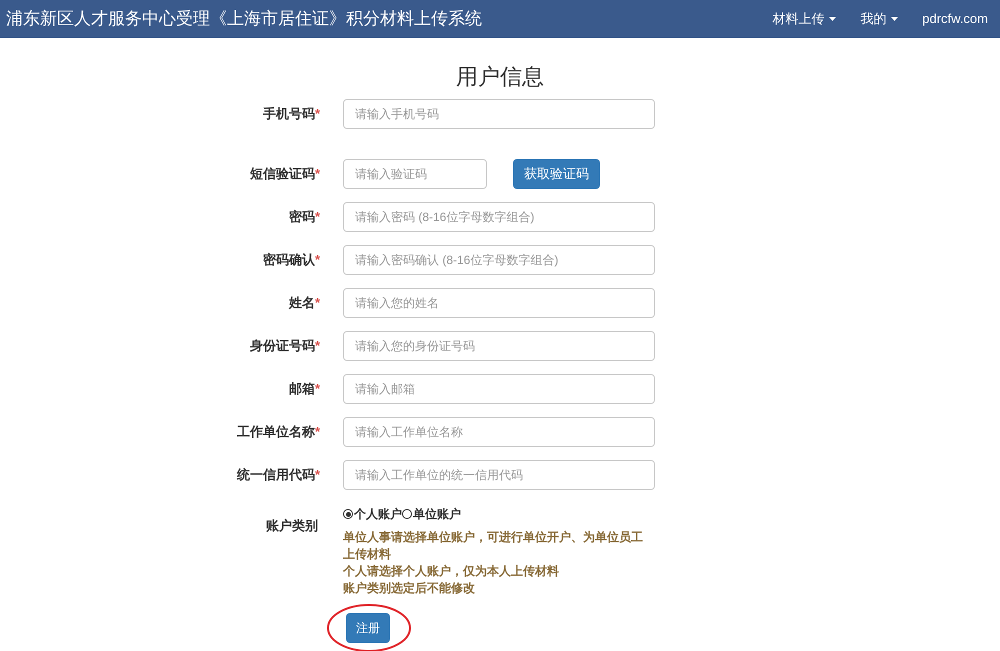 This screenshot has width=1000, height=651. I want to click on nav-menu: 我的, so click(879, 19).